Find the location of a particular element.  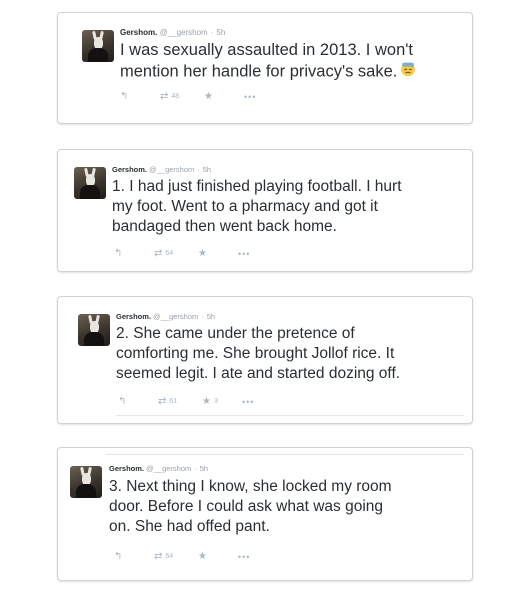

favorite-button: ★ 3 is located at coordinates (222, 401).